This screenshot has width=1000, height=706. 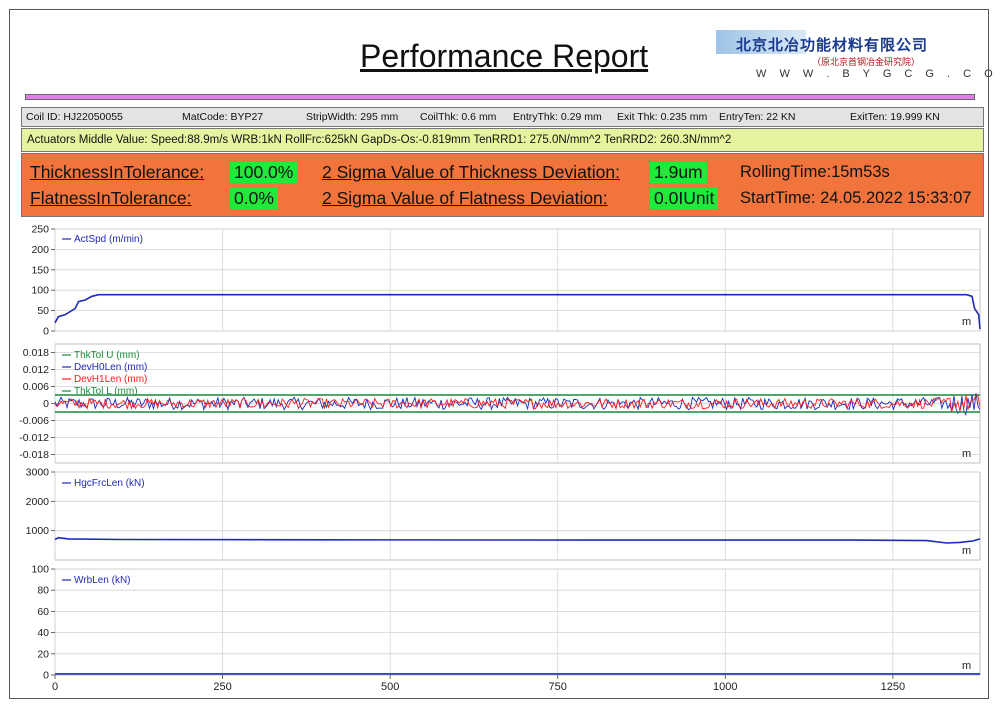 What do you see at coordinates (36, 387) in the screenshot?
I see `chart-1-ytick-label: 0.006` at bounding box center [36, 387].